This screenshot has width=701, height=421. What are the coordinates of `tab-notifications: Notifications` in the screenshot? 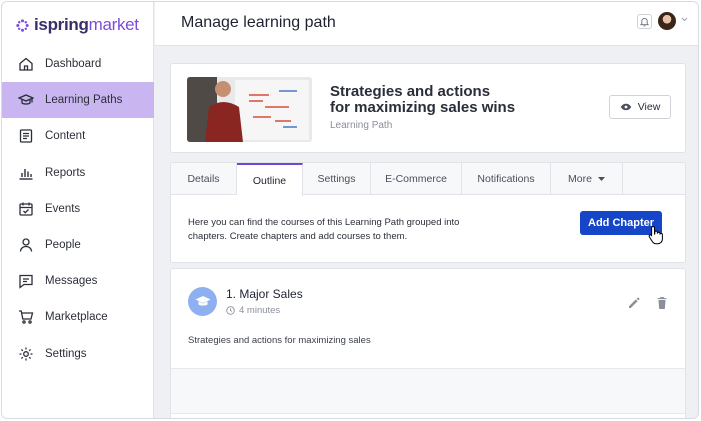 It's located at (506, 179).